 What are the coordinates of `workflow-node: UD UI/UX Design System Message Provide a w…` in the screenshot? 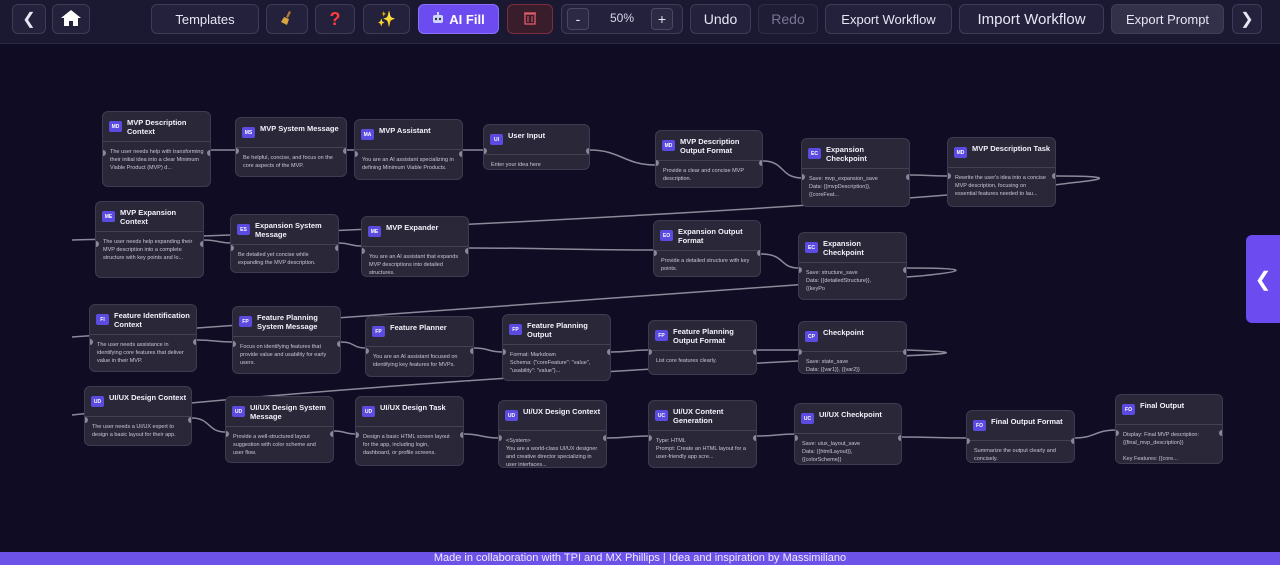 It's located at (279, 429).